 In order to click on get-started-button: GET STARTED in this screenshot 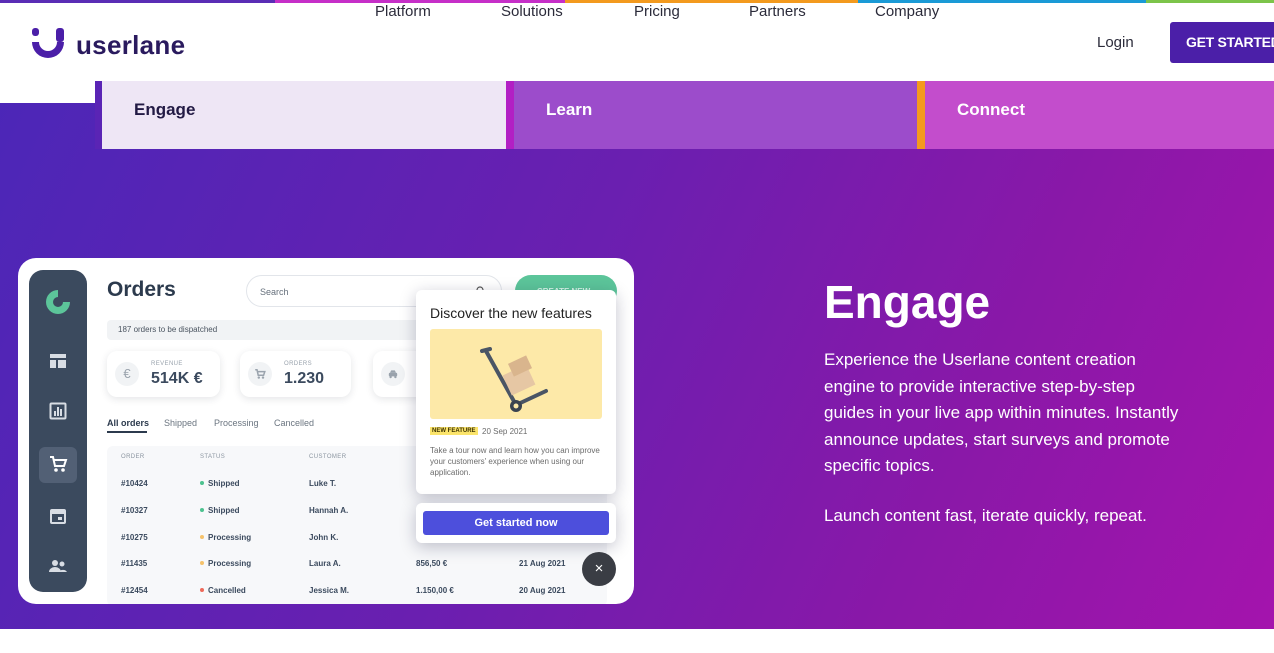, I will do `click(1222, 42)`.